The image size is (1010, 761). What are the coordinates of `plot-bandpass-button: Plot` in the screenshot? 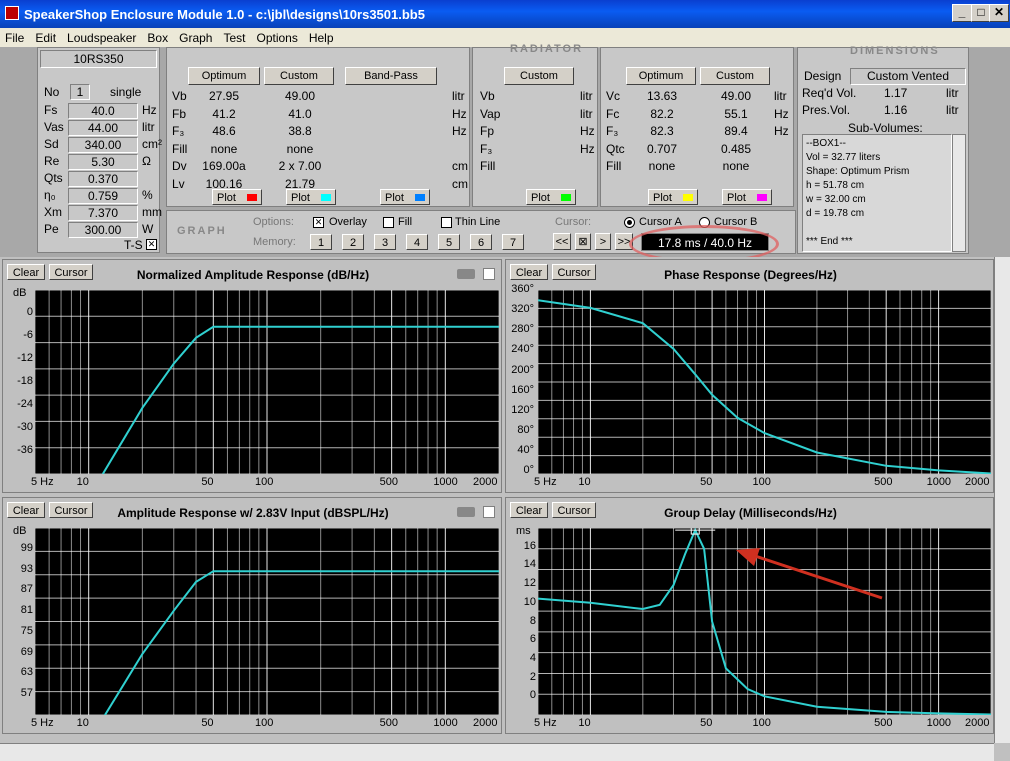 It's located at (405, 197).